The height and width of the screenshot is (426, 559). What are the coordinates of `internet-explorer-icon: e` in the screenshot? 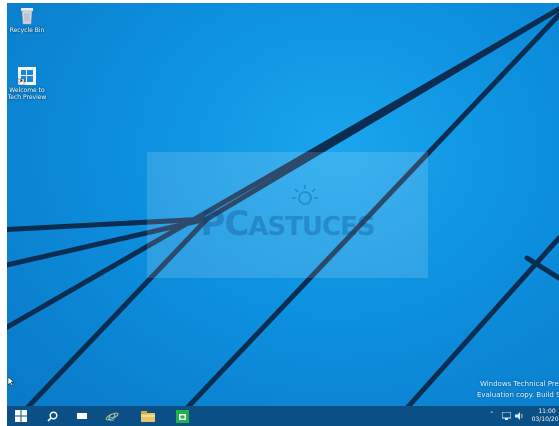 It's located at (112, 416).